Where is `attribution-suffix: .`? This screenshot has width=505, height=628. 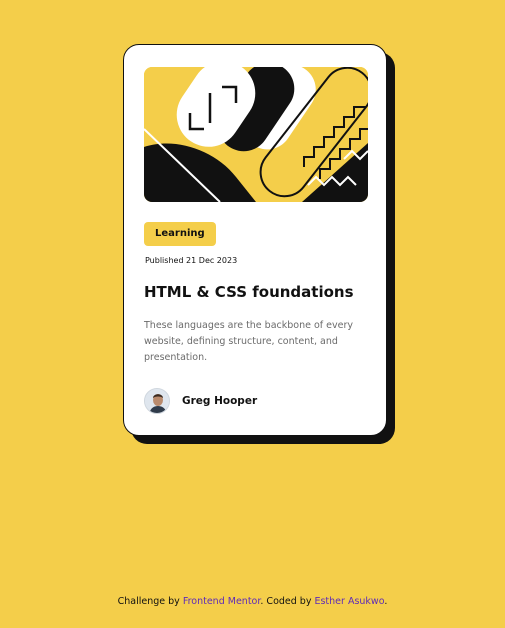
attribution-suffix: . is located at coordinates (386, 601).